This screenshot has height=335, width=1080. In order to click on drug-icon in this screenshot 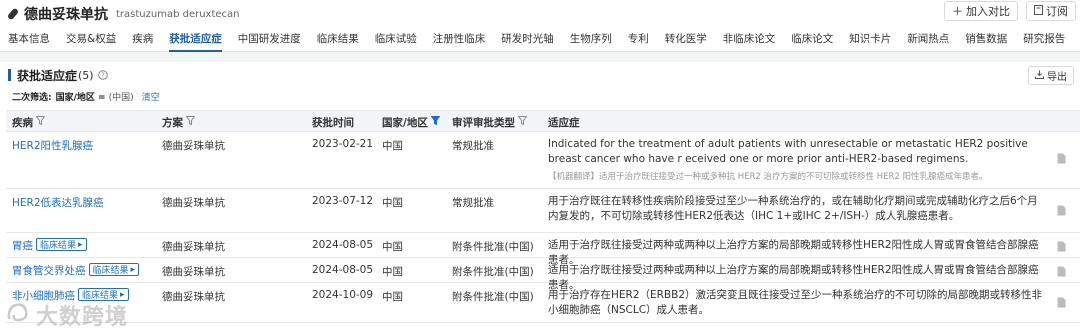, I will do `click(13, 14)`.